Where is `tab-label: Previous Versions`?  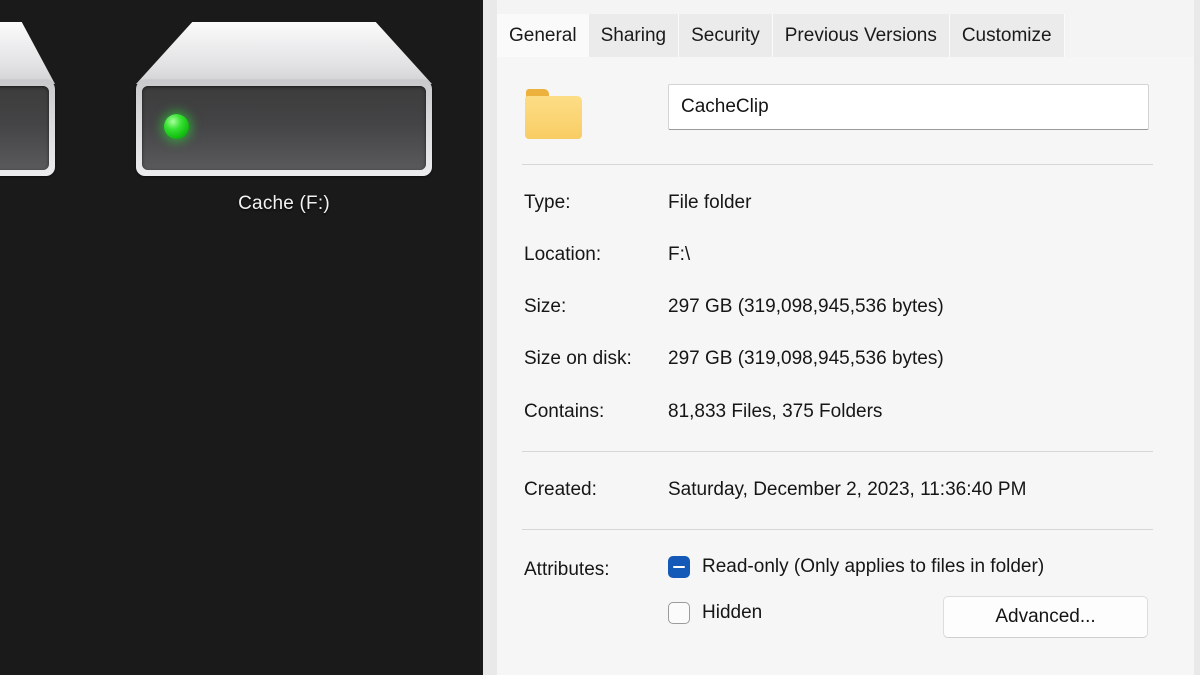
tab-label: Previous Versions is located at coordinates (860, 35).